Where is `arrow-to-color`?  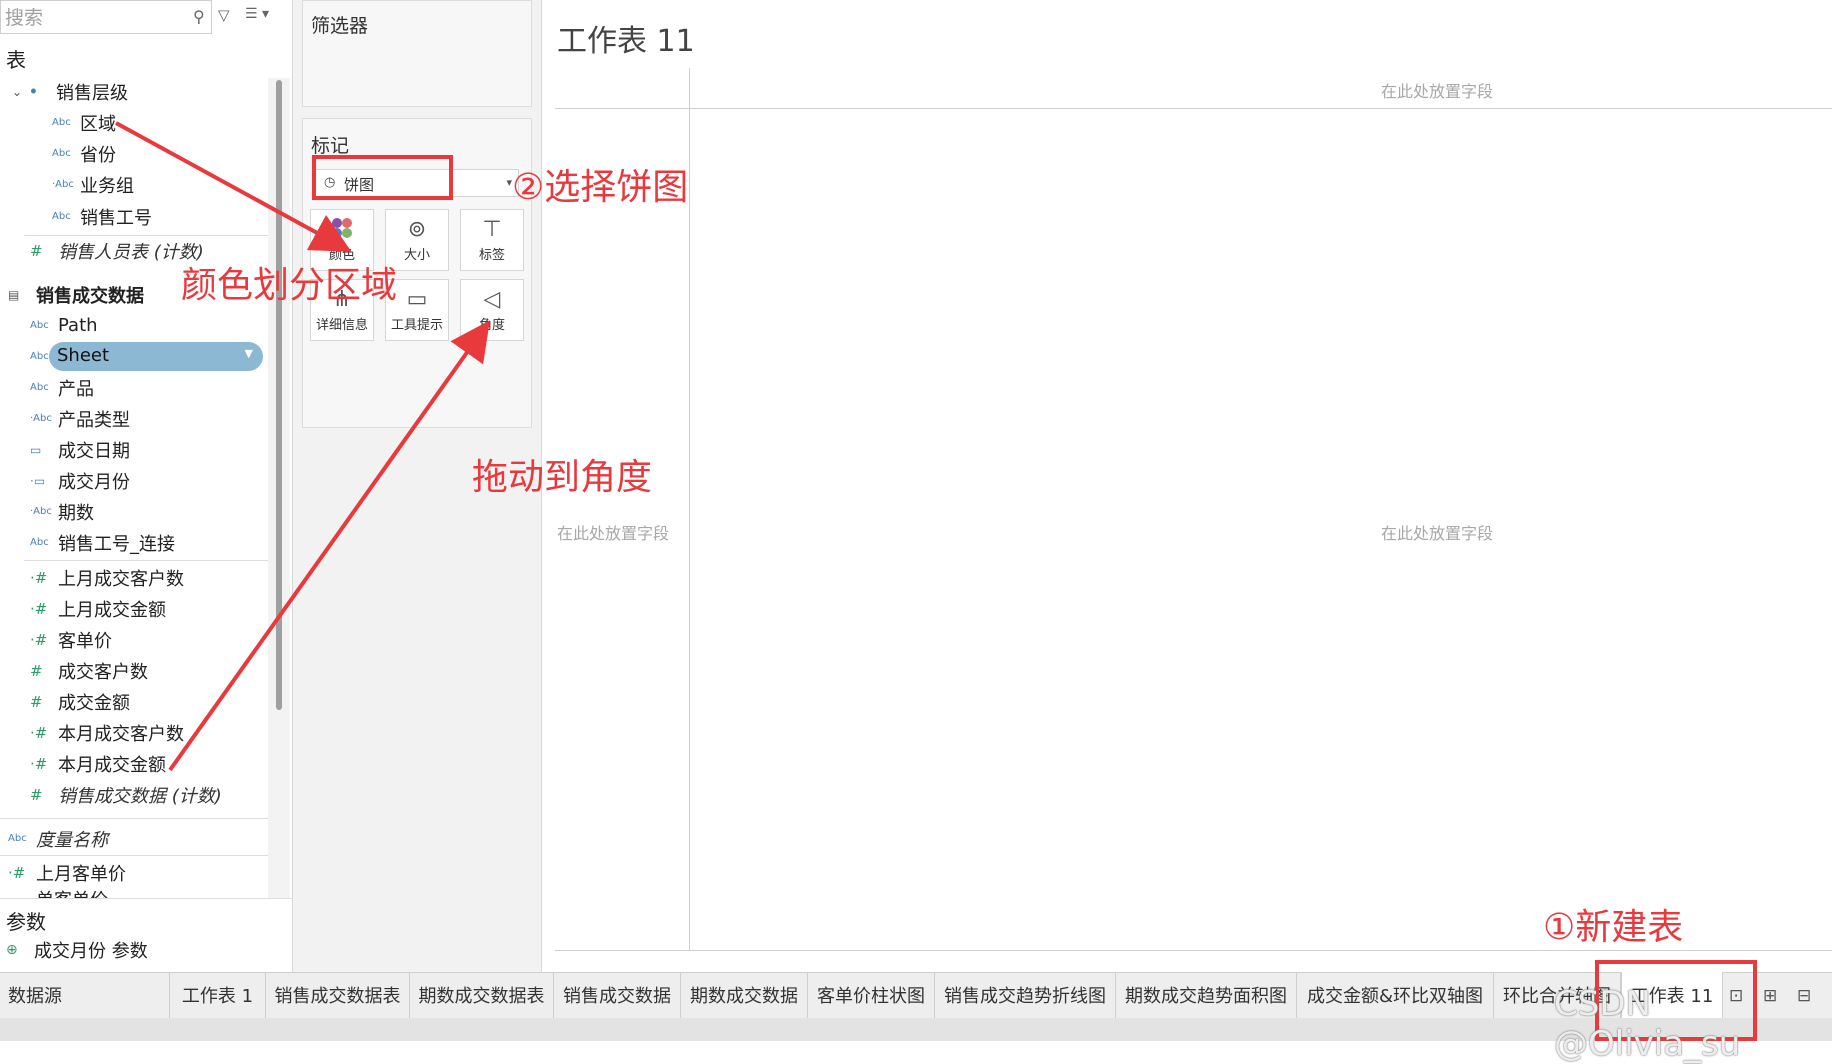 arrow-to-color is located at coordinates (233, 186).